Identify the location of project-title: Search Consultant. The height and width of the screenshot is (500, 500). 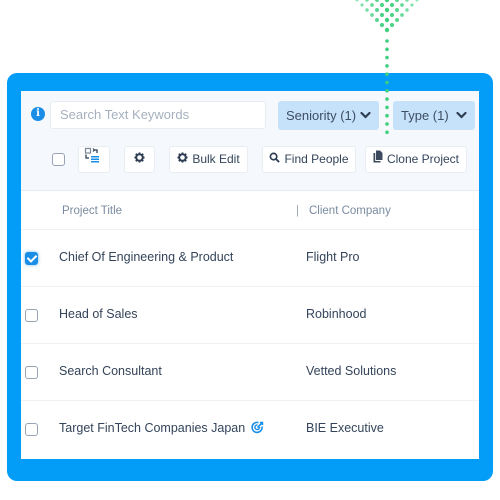
(110, 371).